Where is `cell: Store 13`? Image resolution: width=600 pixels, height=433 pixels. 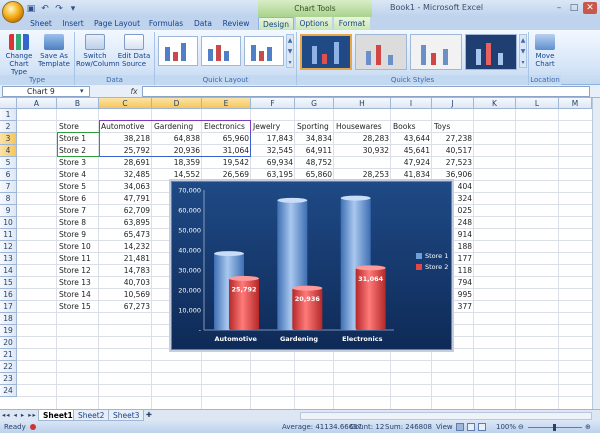 cell: Store 13 is located at coordinates (78, 283).